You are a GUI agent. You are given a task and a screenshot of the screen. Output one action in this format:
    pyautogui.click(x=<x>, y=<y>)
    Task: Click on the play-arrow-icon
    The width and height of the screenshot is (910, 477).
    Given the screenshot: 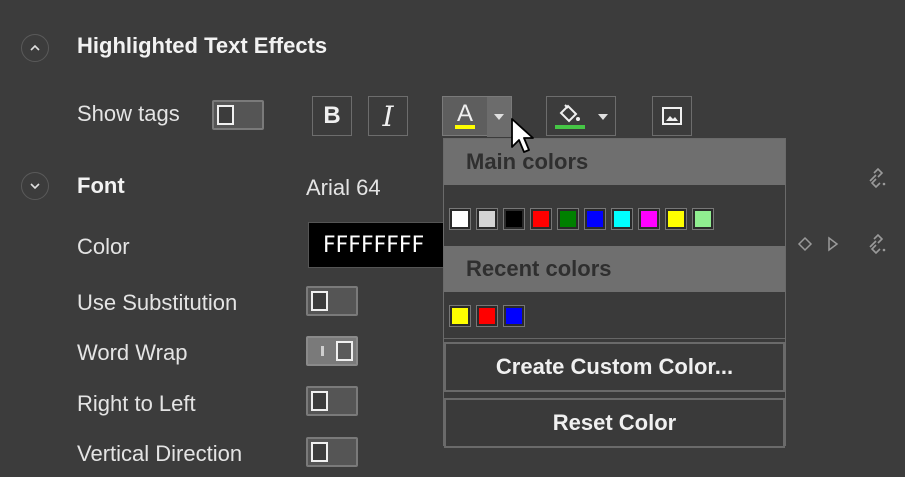 What is the action you would take?
    pyautogui.click(x=833, y=244)
    